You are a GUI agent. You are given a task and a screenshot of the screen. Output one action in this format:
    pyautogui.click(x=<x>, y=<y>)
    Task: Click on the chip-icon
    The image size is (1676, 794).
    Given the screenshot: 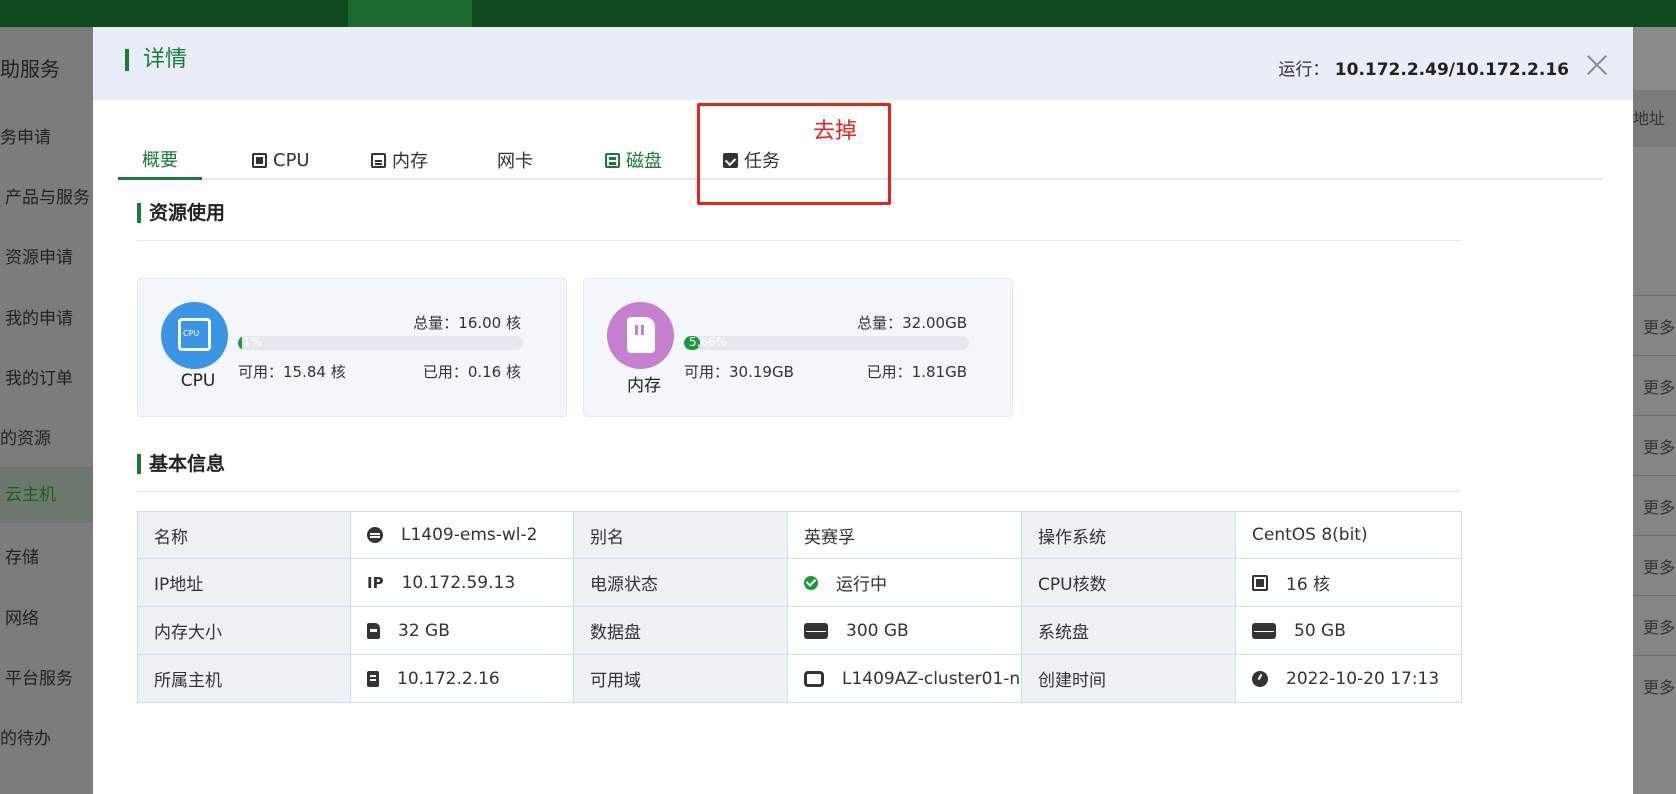 What is the action you would take?
    pyautogui.click(x=1260, y=582)
    